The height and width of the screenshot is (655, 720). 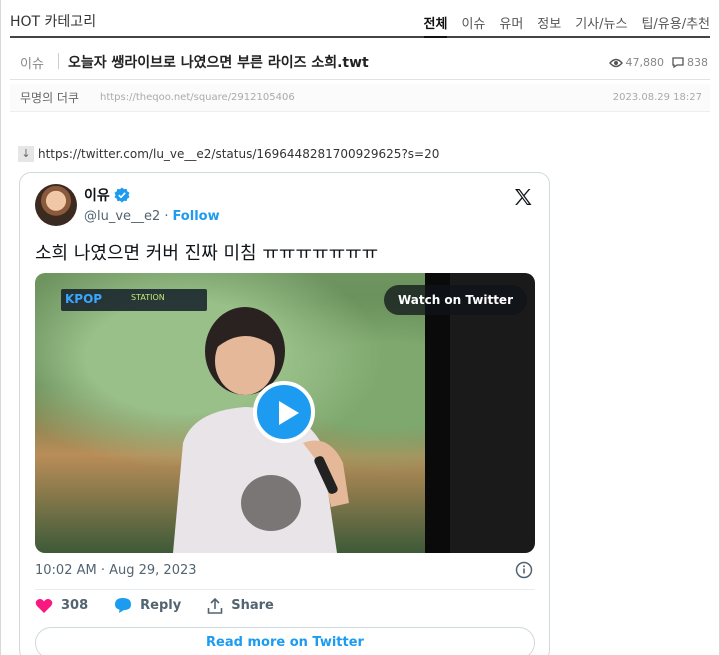 I want to click on comments-stat: 838, so click(x=690, y=62).